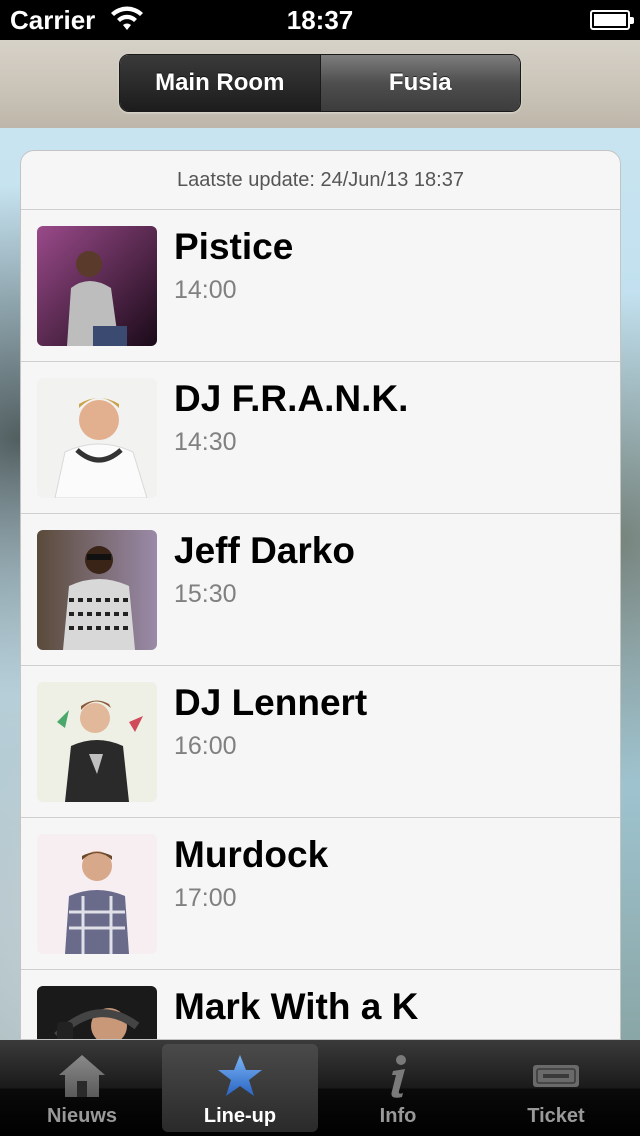  I want to click on tab-nieuws: Nieuws, so click(82, 1088).